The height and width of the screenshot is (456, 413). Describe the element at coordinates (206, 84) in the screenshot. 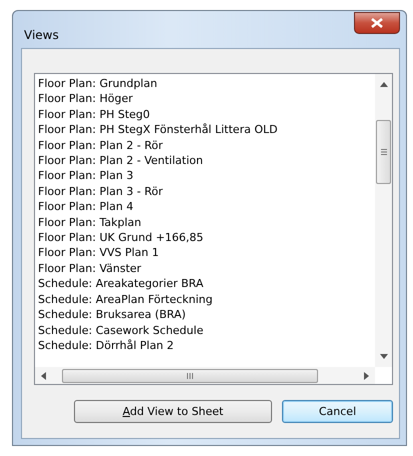

I see `list-item: Floor Plan: Grundplan` at that location.